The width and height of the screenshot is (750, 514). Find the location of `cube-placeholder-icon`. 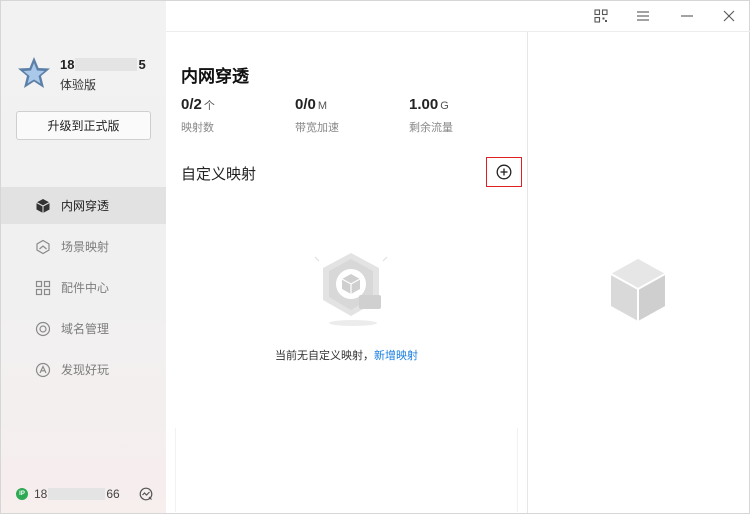

cube-placeholder-icon is located at coordinates (638, 290).